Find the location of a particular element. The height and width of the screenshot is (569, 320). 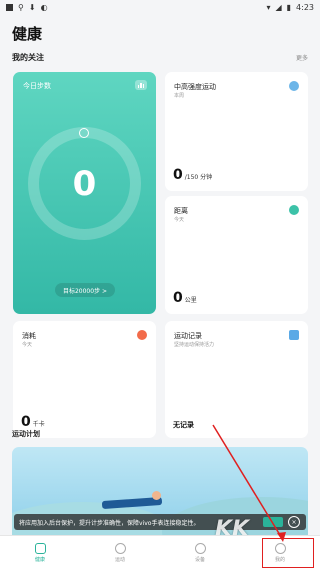

calories-subtitle: 今天 is located at coordinates (27, 345).